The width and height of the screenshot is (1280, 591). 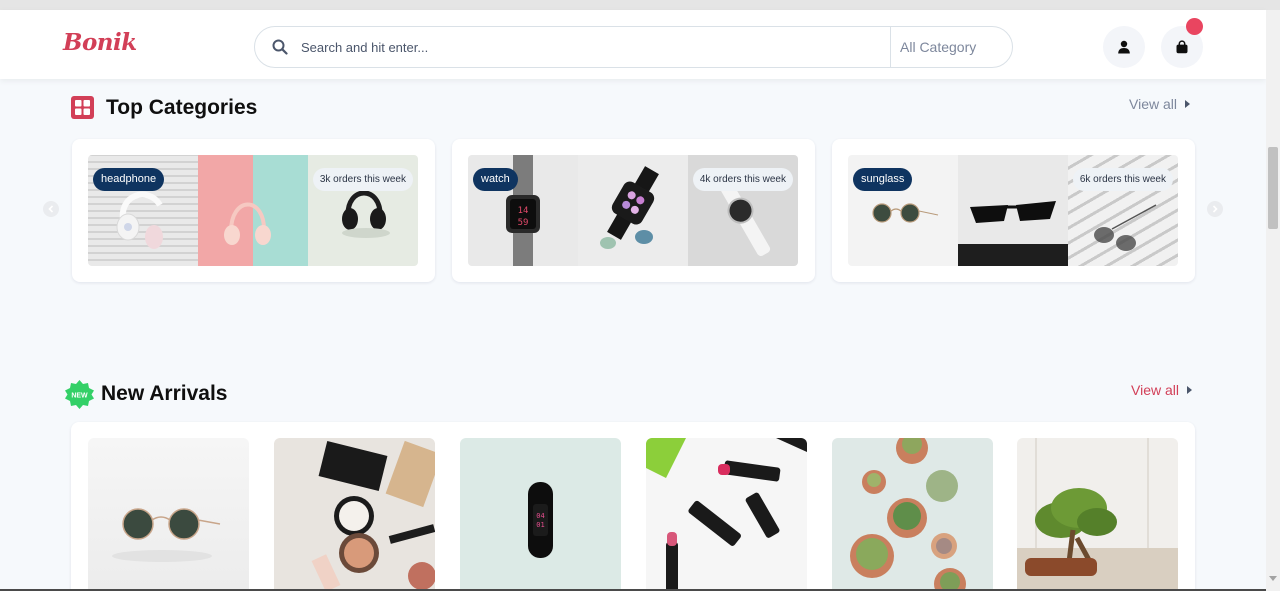 I want to click on product-image-fitness-band: 04 01, so click(x=540, y=514).